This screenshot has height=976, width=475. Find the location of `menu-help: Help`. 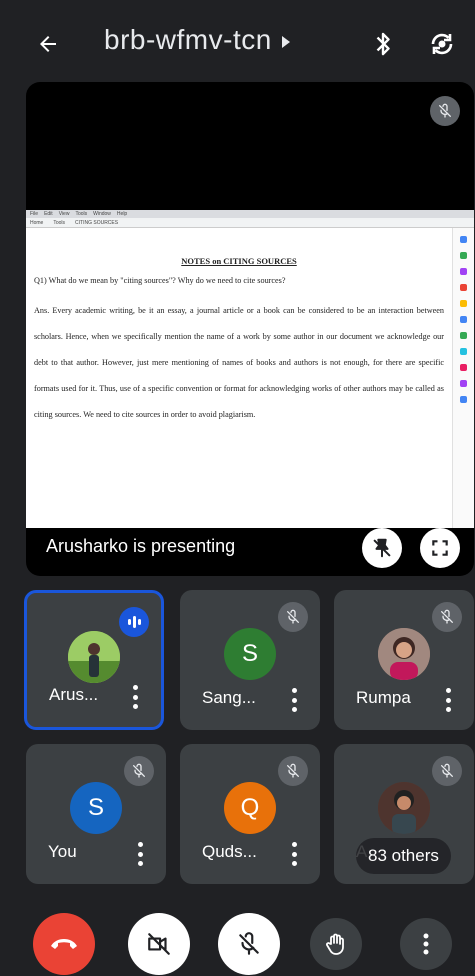

menu-help: Help is located at coordinates (122, 214).